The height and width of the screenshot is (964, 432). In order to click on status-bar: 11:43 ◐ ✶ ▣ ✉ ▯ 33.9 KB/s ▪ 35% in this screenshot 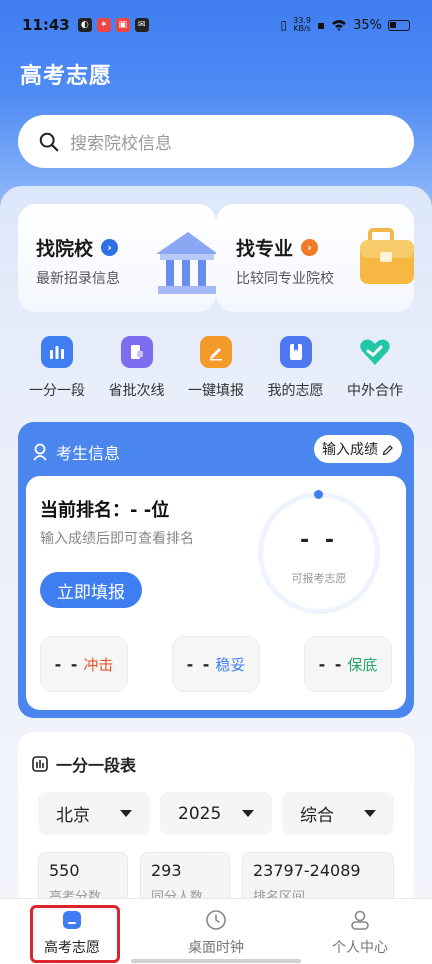, I will do `click(216, 25)`.